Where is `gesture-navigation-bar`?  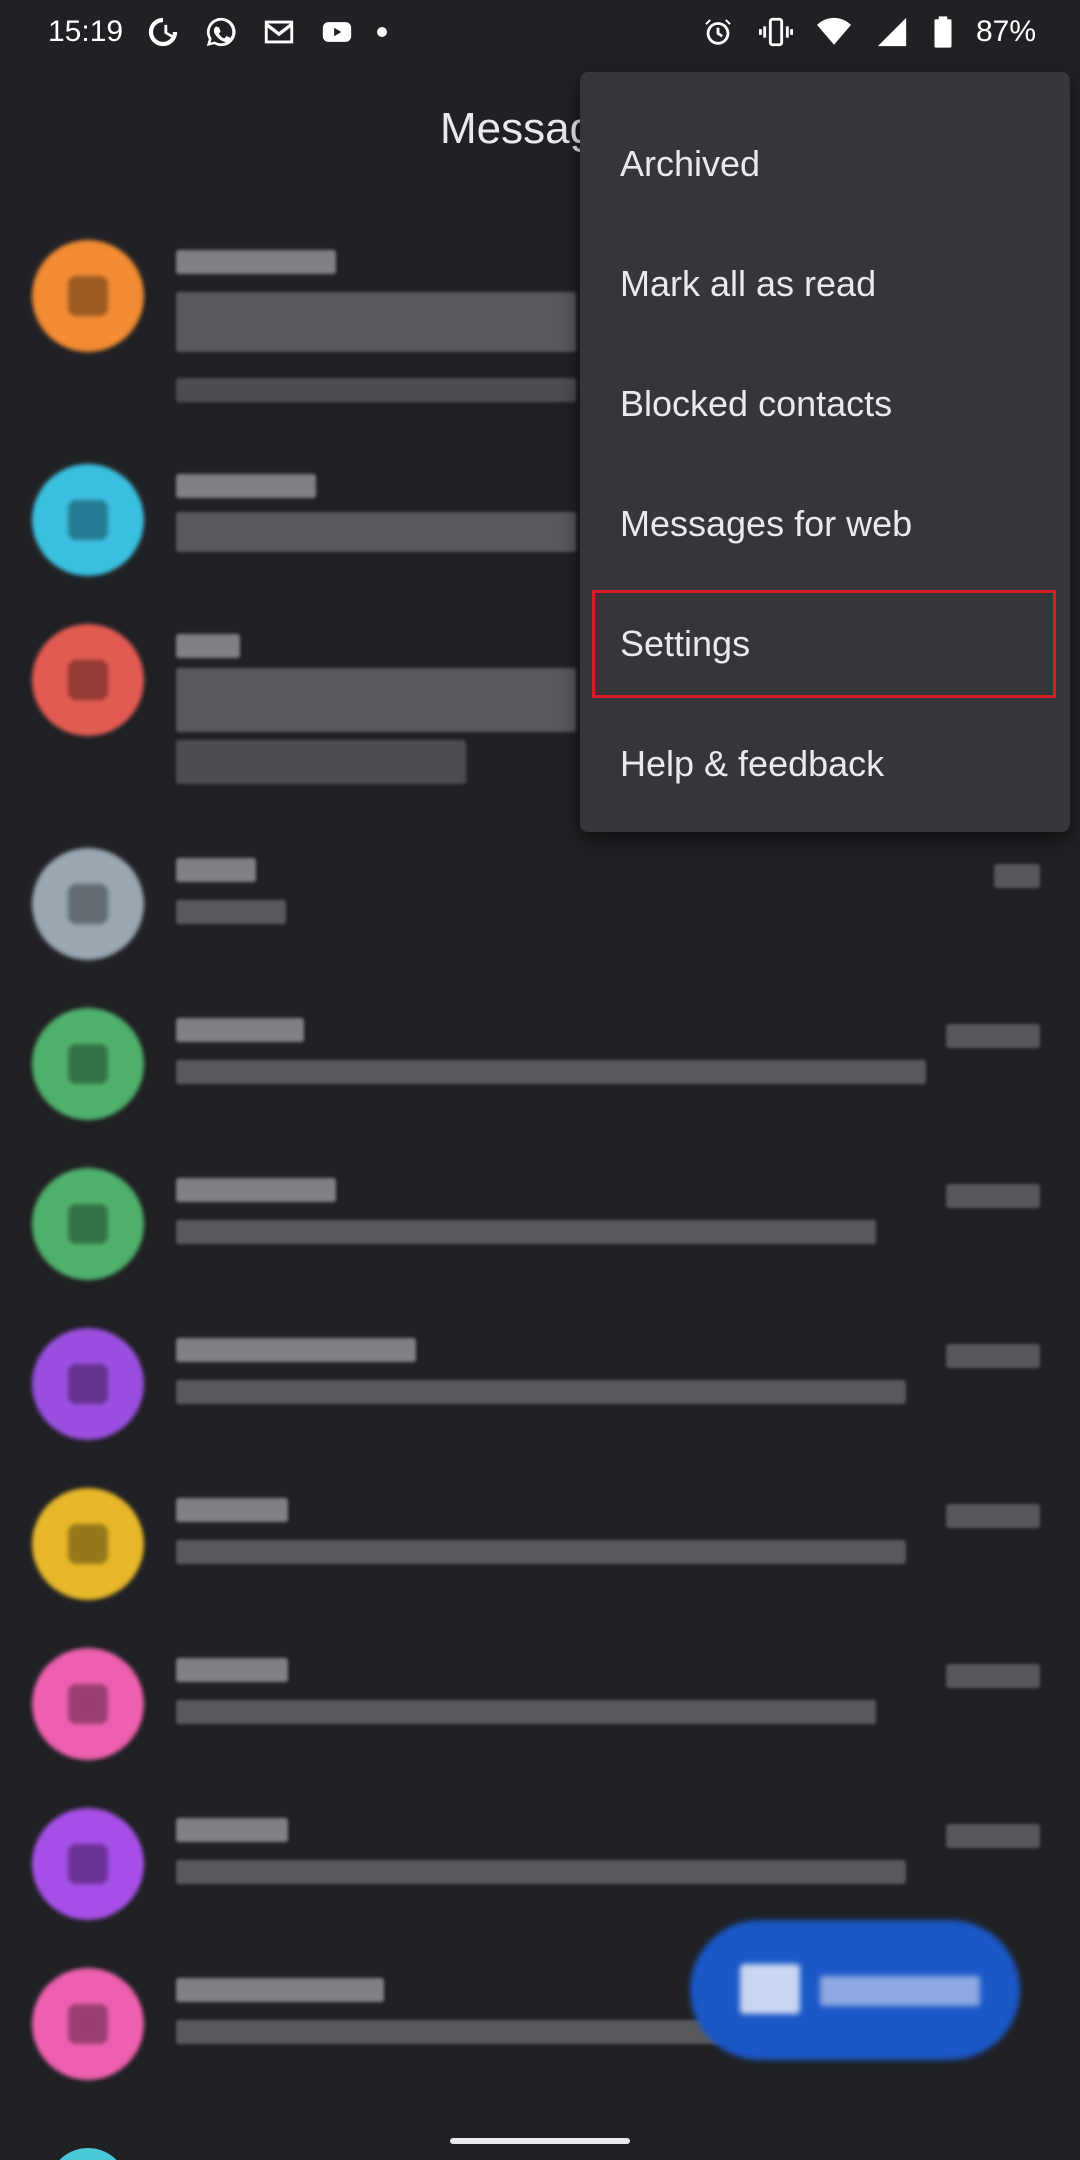 gesture-navigation-bar is located at coordinates (540, 2141).